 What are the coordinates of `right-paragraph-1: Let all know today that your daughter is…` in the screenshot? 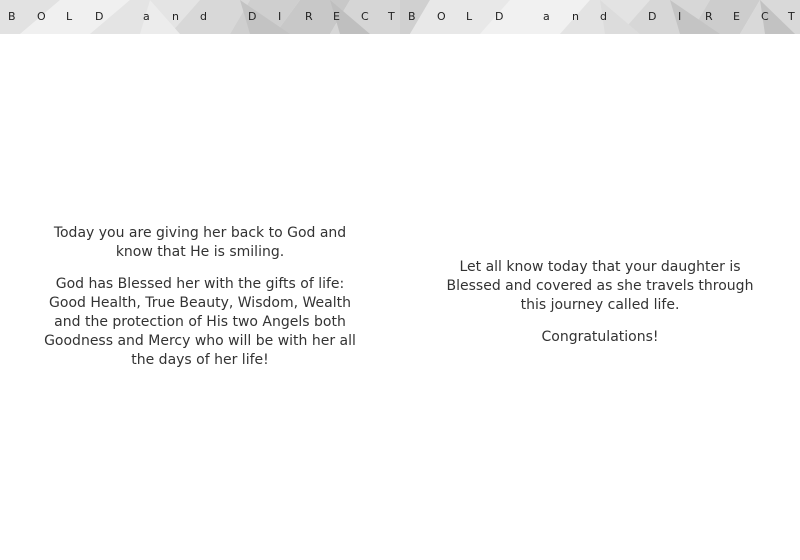 It's located at (600, 286).